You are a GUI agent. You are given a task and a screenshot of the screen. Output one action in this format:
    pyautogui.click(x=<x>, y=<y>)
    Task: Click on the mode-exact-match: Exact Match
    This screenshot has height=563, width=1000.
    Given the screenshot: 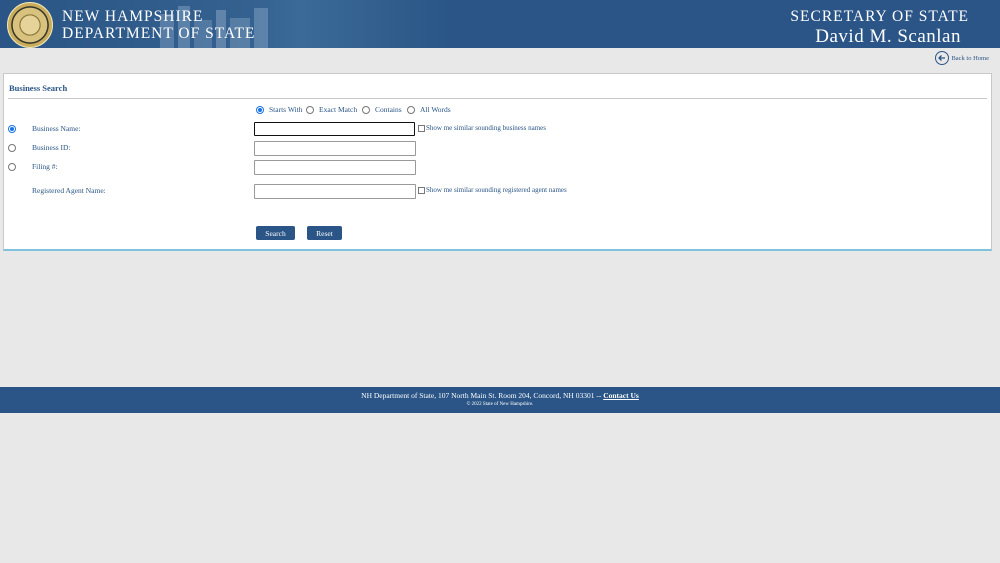 What is the action you would take?
    pyautogui.click(x=331, y=109)
    